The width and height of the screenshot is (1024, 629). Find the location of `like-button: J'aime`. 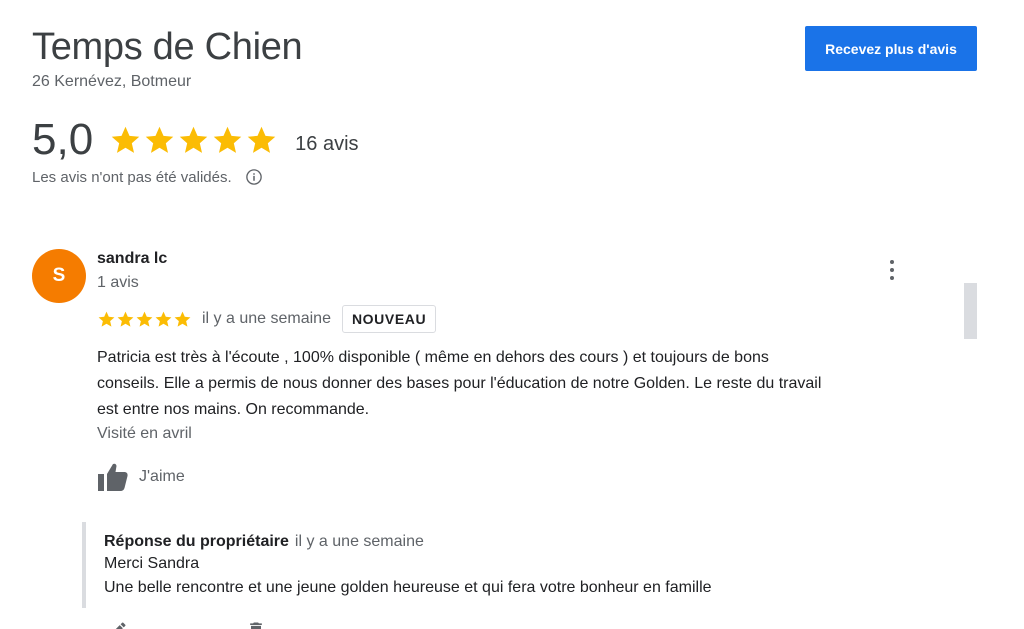

like-button: J'aime is located at coordinates (141, 477).